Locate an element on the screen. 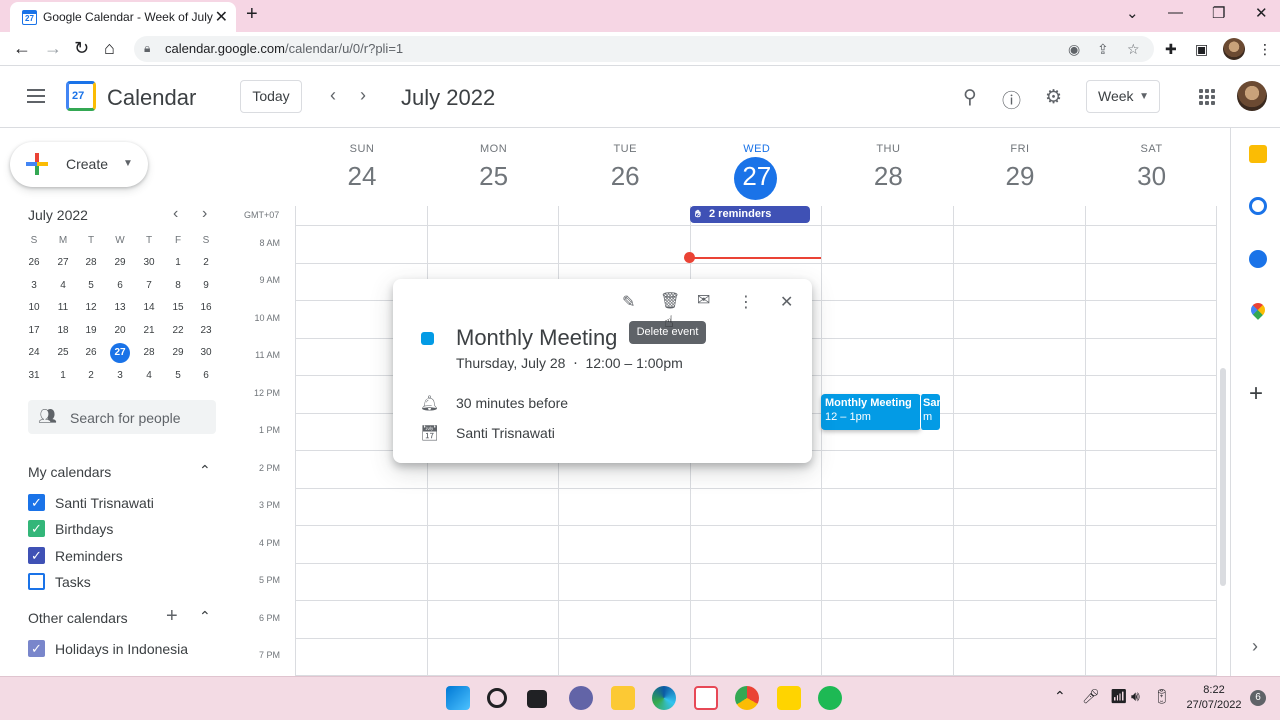 The width and height of the screenshot is (1280, 720). browser-profile-avatar is located at coordinates (1234, 49).